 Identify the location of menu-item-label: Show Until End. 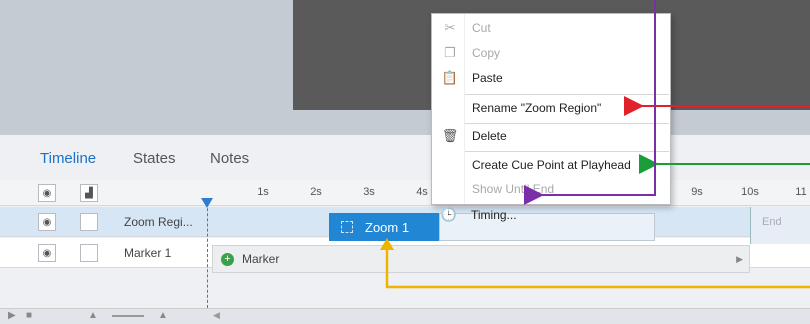
(513, 189).